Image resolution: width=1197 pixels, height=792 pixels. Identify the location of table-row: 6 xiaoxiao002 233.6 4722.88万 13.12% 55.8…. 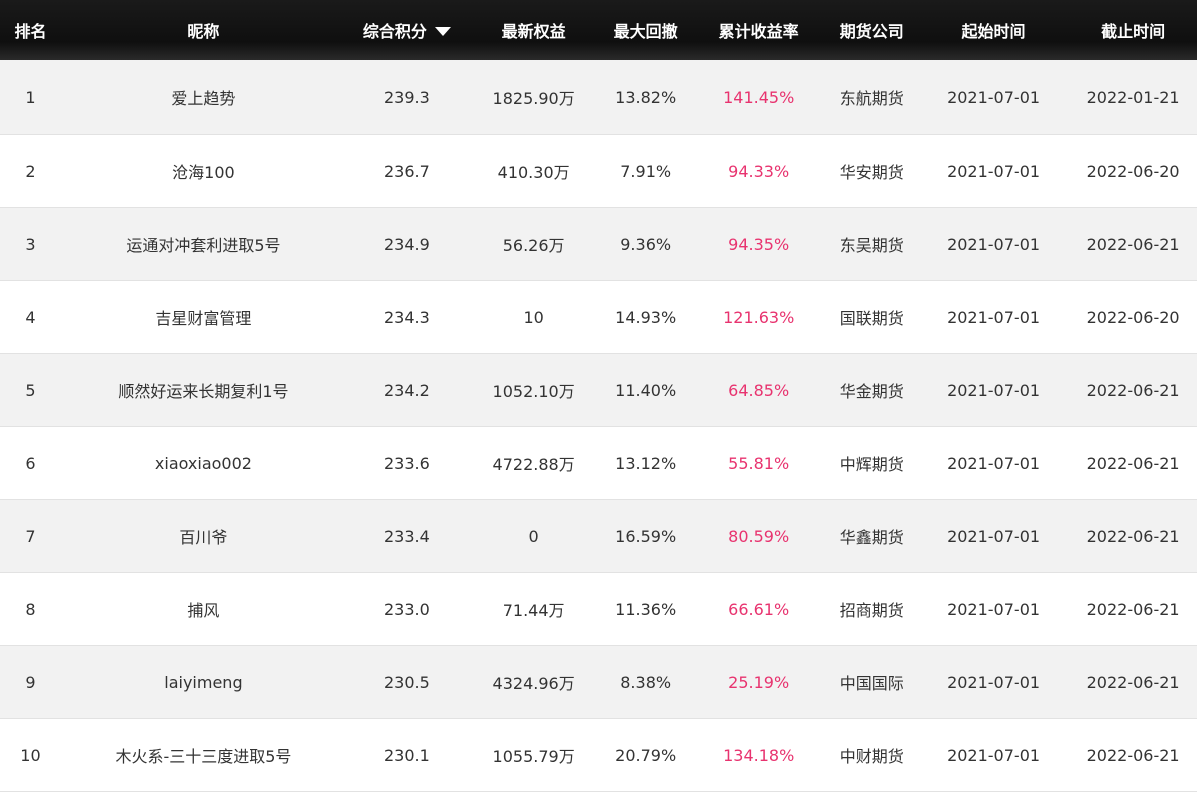
(598, 463).